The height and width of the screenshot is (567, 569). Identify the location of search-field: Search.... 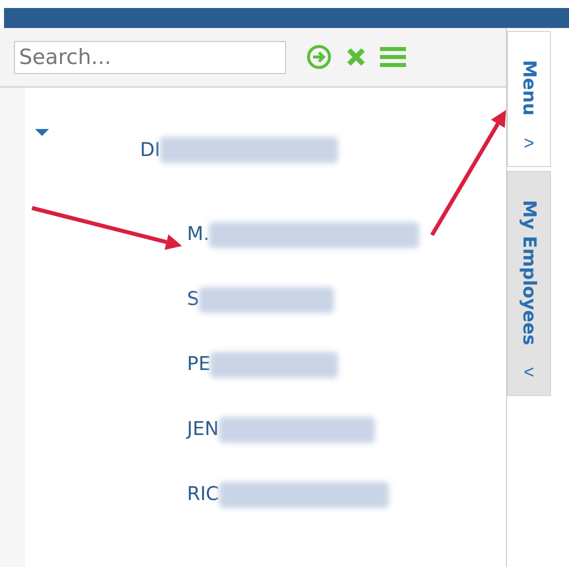
(150, 57).